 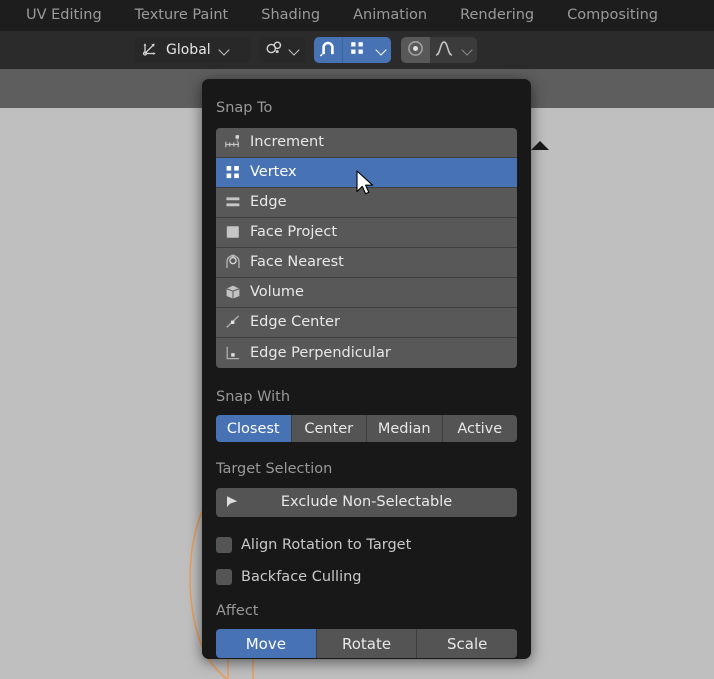 What do you see at coordinates (497, 15) in the screenshot?
I see `workspace-tab-rendering: Rendering` at bounding box center [497, 15].